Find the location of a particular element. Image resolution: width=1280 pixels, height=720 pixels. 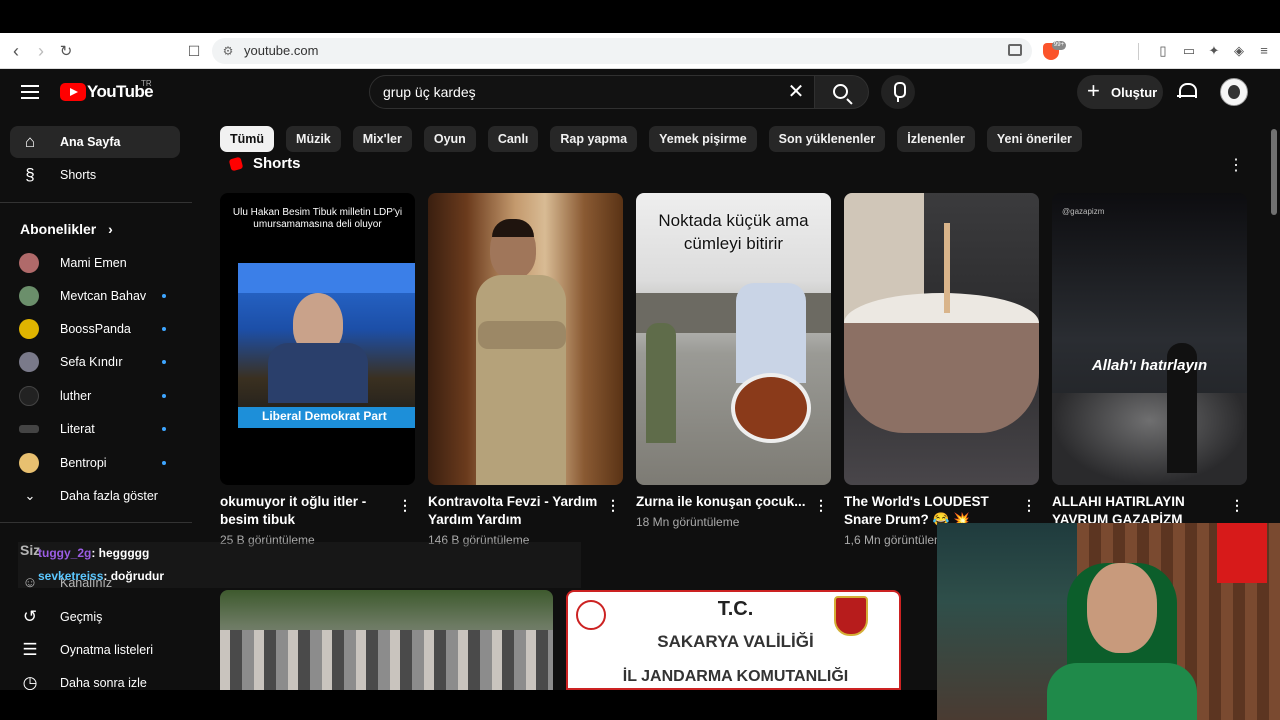

search-button is located at coordinates (842, 92).